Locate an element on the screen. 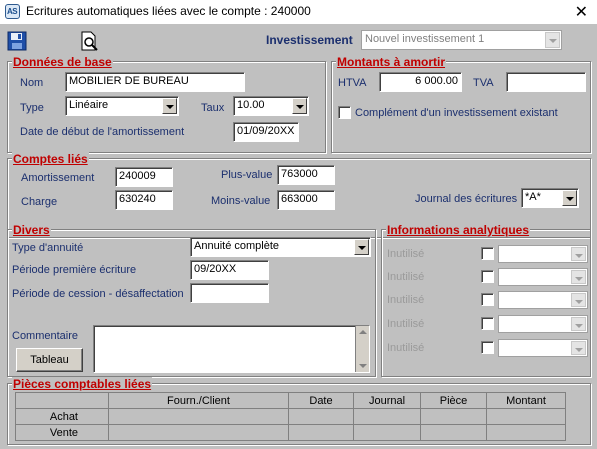 The width and height of the screenshot is (597, 449). moins-value-label: Moins-value is located at coordinates (241, 201).